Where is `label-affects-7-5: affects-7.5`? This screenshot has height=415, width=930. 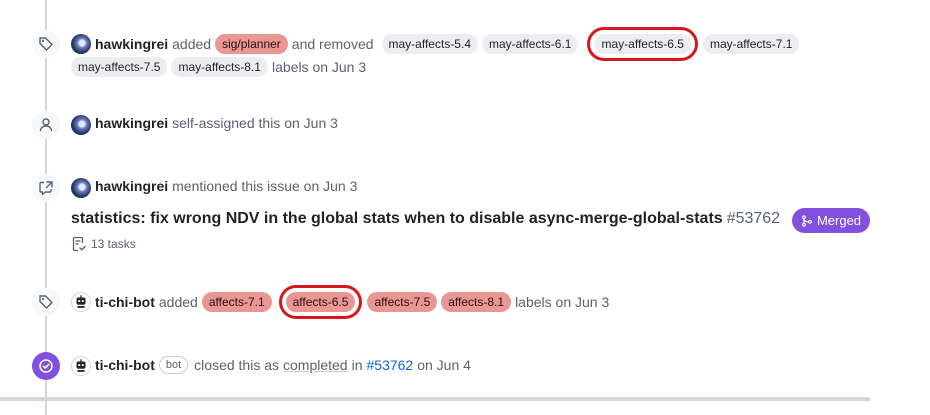
label-affects-7-5: affects-7.5 is located at coordinates (402, 302).